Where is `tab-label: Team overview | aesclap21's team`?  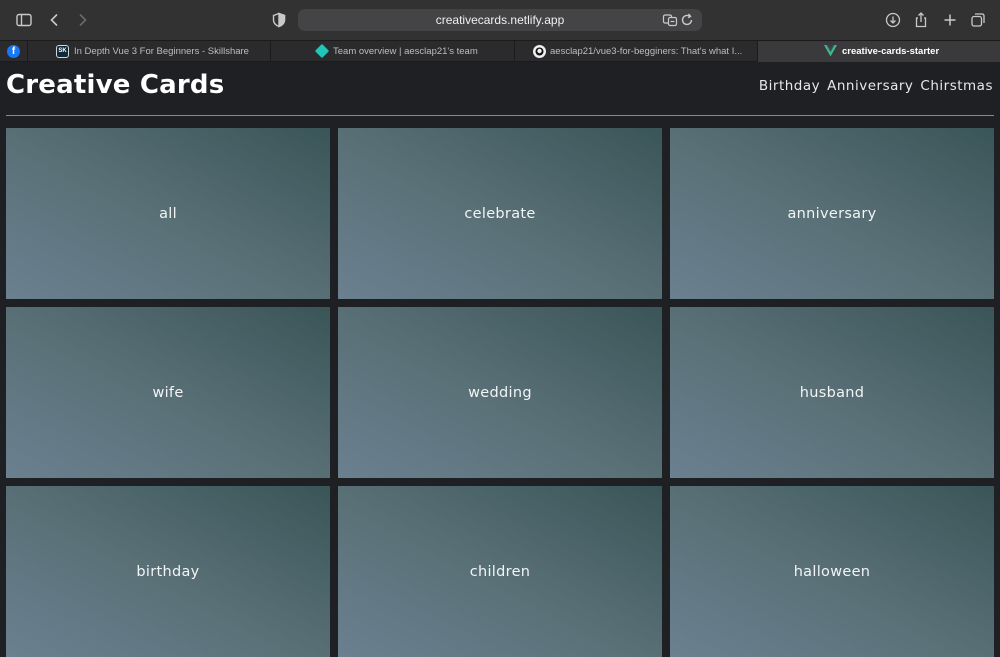
tab-label: Team overview | aesclap21's team is located at coordinates (405, 51).